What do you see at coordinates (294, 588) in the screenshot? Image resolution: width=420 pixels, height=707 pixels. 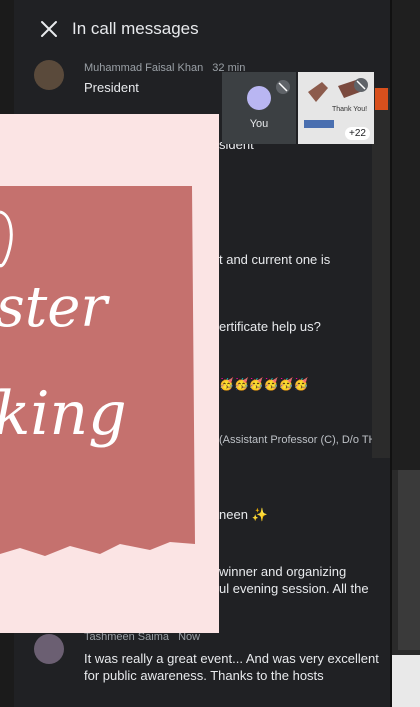 I see `message-text: ul evening session. All the` at bounding box center [294, 588].